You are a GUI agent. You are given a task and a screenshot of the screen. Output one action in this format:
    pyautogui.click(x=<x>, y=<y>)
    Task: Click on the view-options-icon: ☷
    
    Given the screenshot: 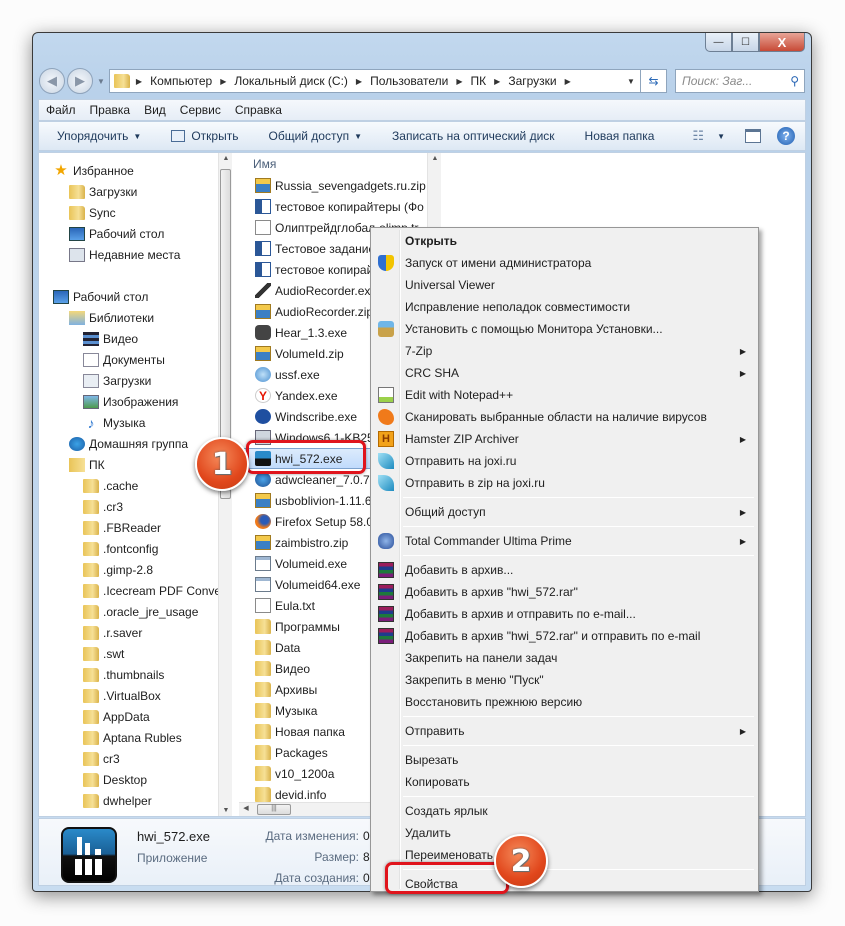 What is the action you would take?
    pyautogui.click(x=698, y=136)
    